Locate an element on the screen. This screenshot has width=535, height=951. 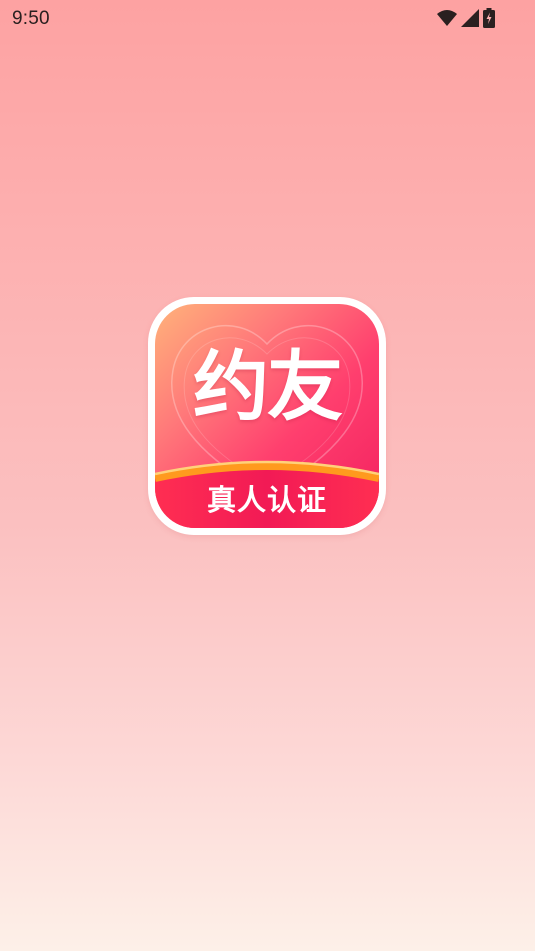
status-time: 9:50 is located at coordinates (31, 18).